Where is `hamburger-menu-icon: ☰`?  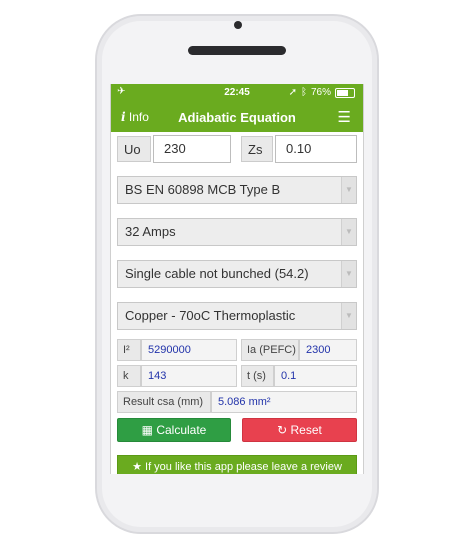 hamburger-menu-icon: ☰ is located at coordinates (344, 117).